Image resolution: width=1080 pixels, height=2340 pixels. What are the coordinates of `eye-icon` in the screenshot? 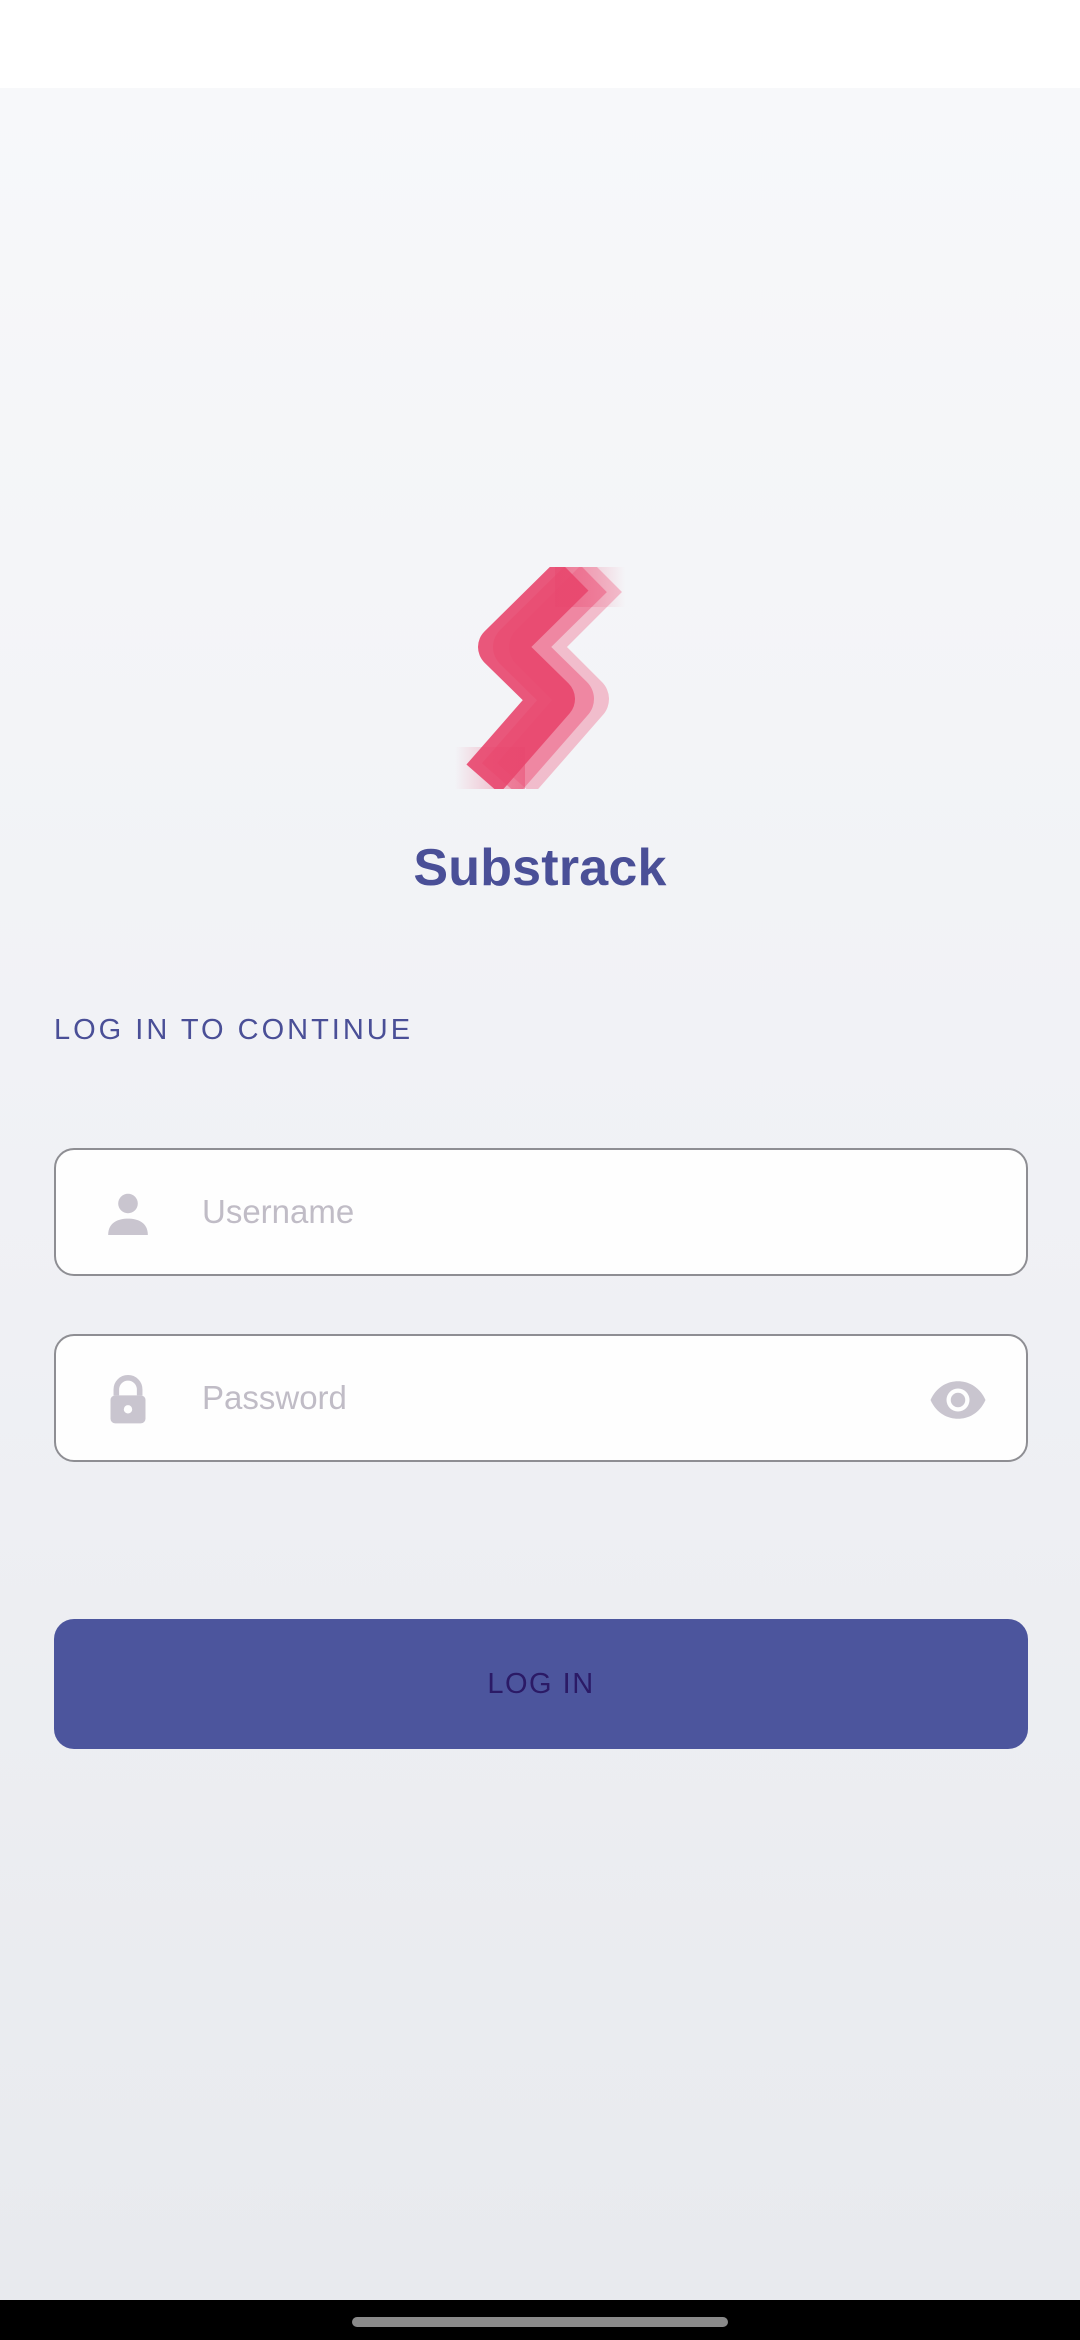 It's located at (958, 1400).